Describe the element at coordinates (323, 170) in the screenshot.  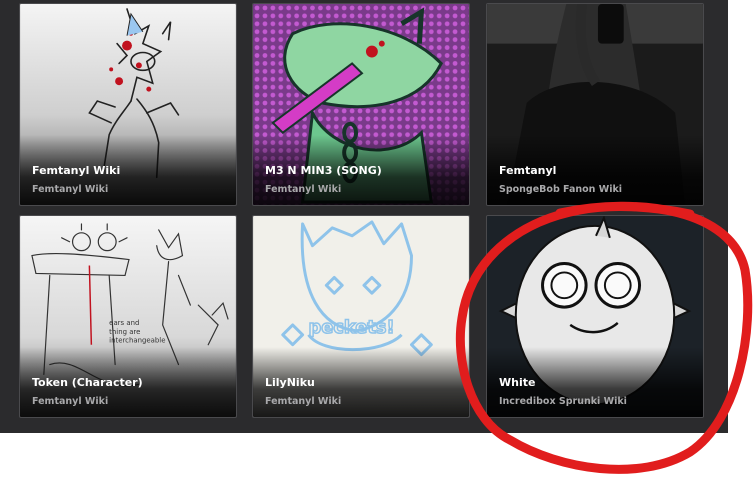
I see `result-title: M3 N MIN3 (SONG)` at that location.